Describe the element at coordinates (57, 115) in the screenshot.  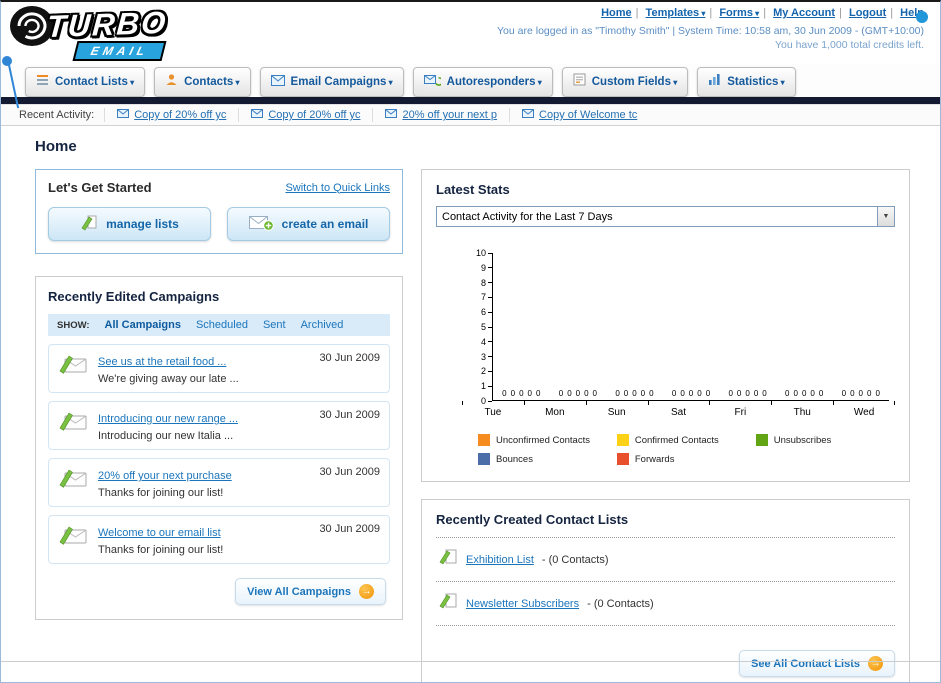
I see `recent-activity-label: Recent Activity:` at that location.